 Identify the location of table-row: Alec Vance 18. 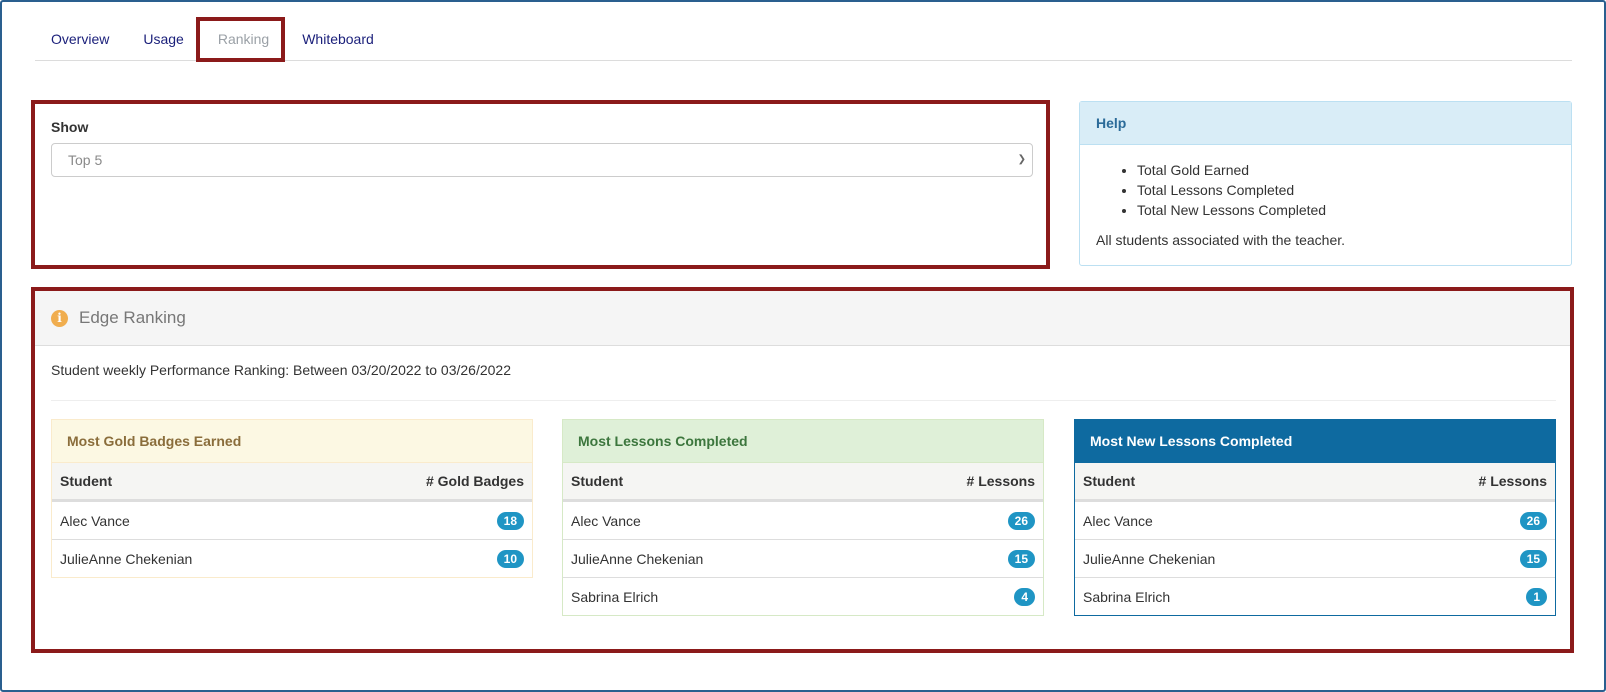
(292, 520).